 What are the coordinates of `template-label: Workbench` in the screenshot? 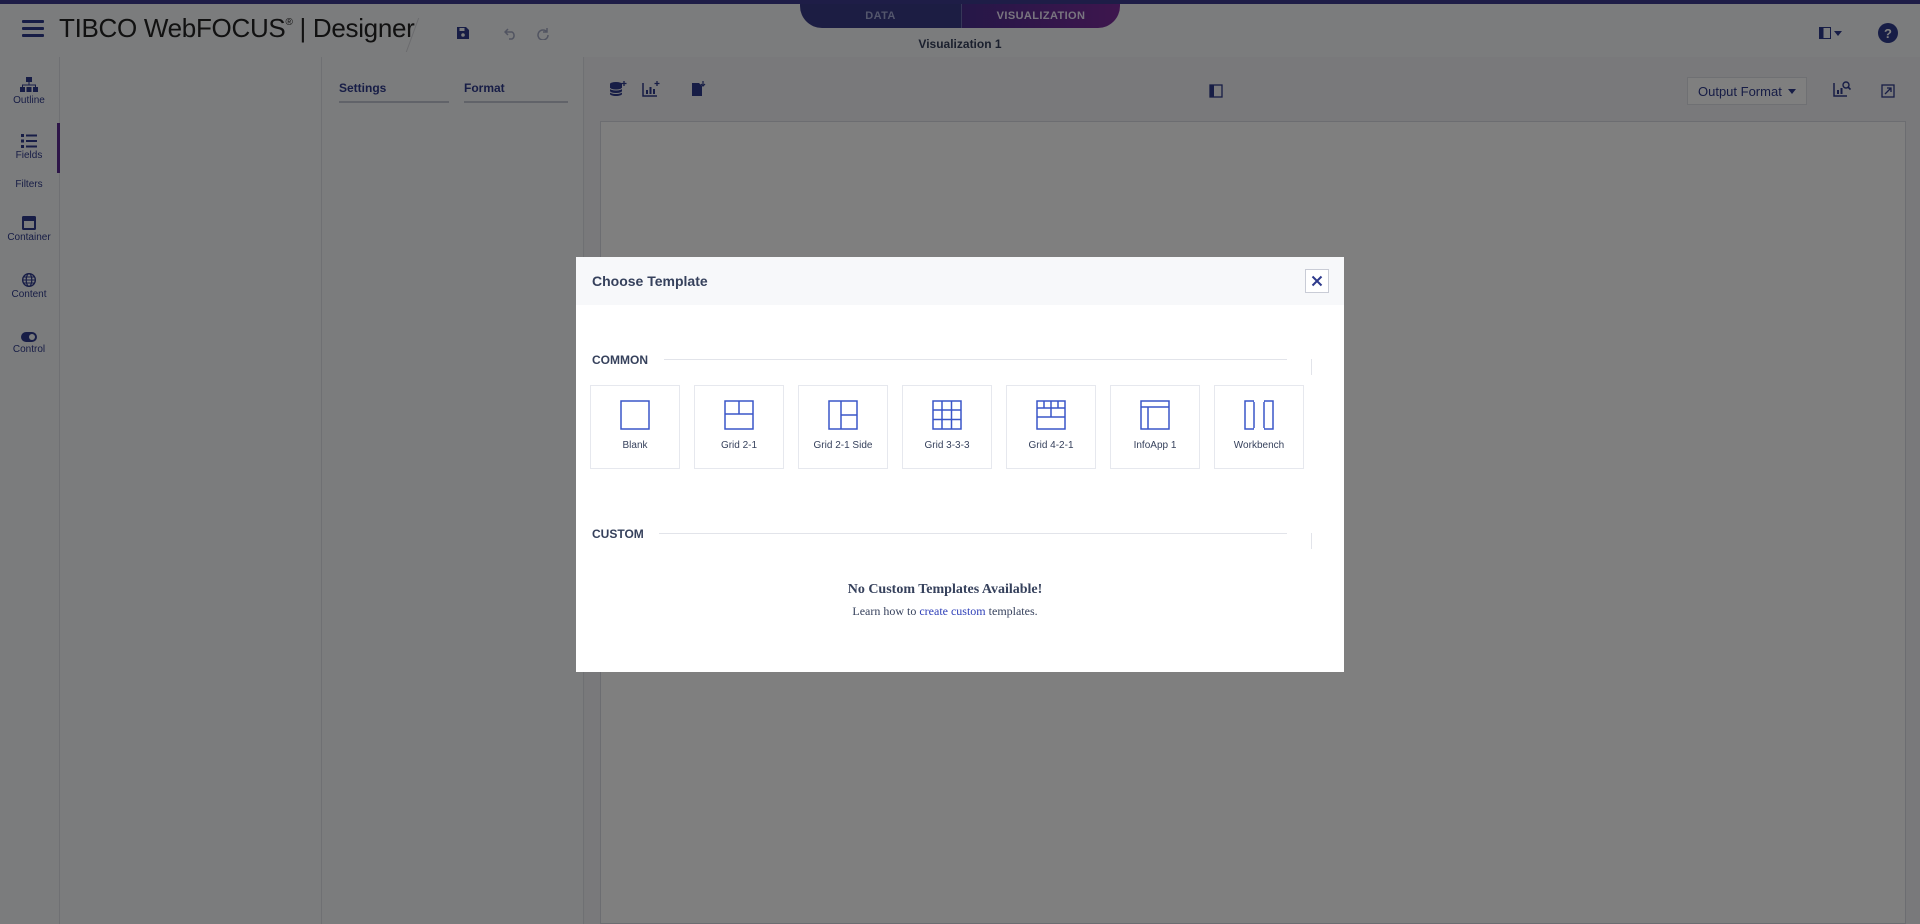 It's located at (1259, 445).